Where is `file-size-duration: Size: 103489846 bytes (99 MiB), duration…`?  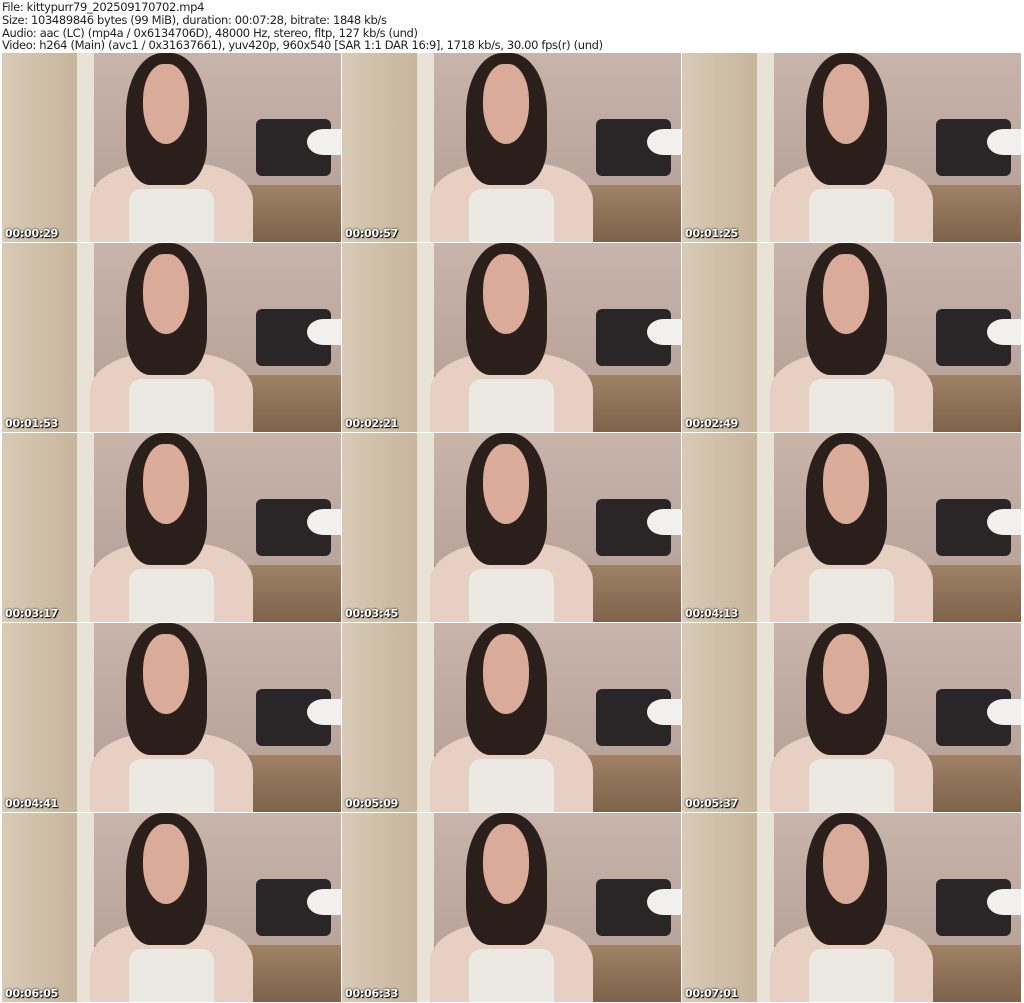
file-size-duration: Size: 103489846 bytes (99 MiB), duration… is located at coordinates (194, 19).